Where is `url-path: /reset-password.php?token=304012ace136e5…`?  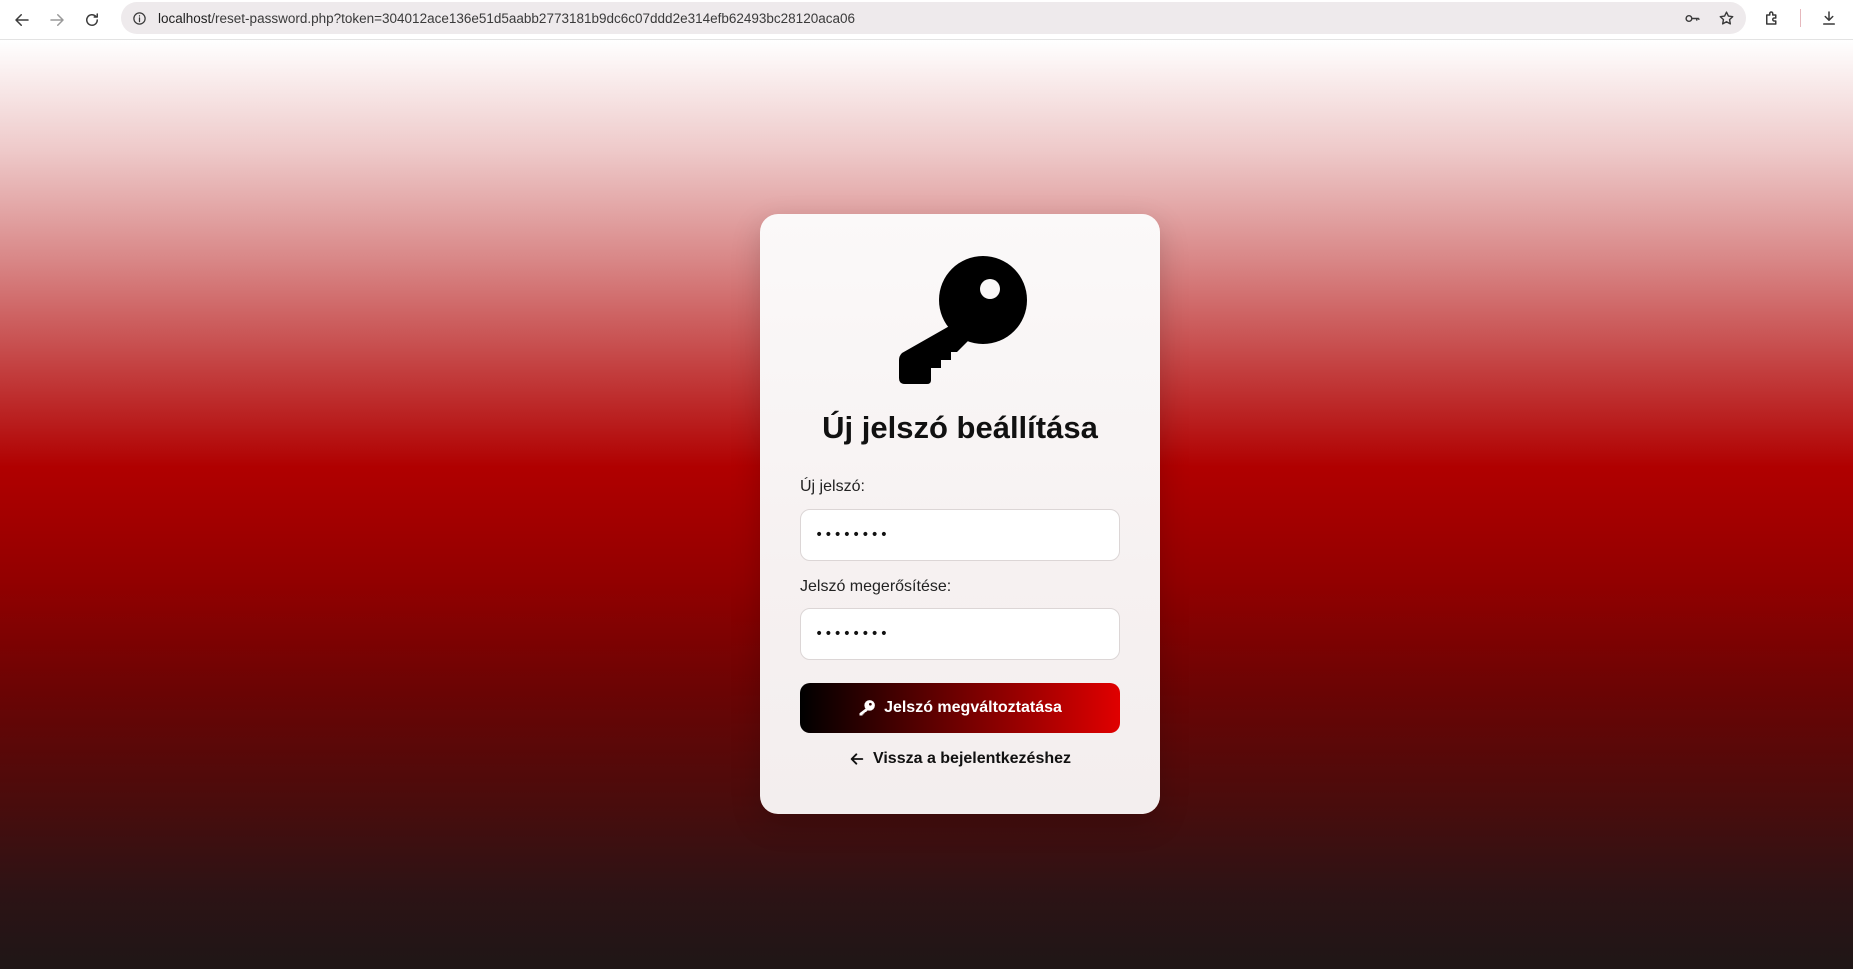 url-path: /reset-password.php?token=304012ace136e5… is located at coordinates (533, 18).